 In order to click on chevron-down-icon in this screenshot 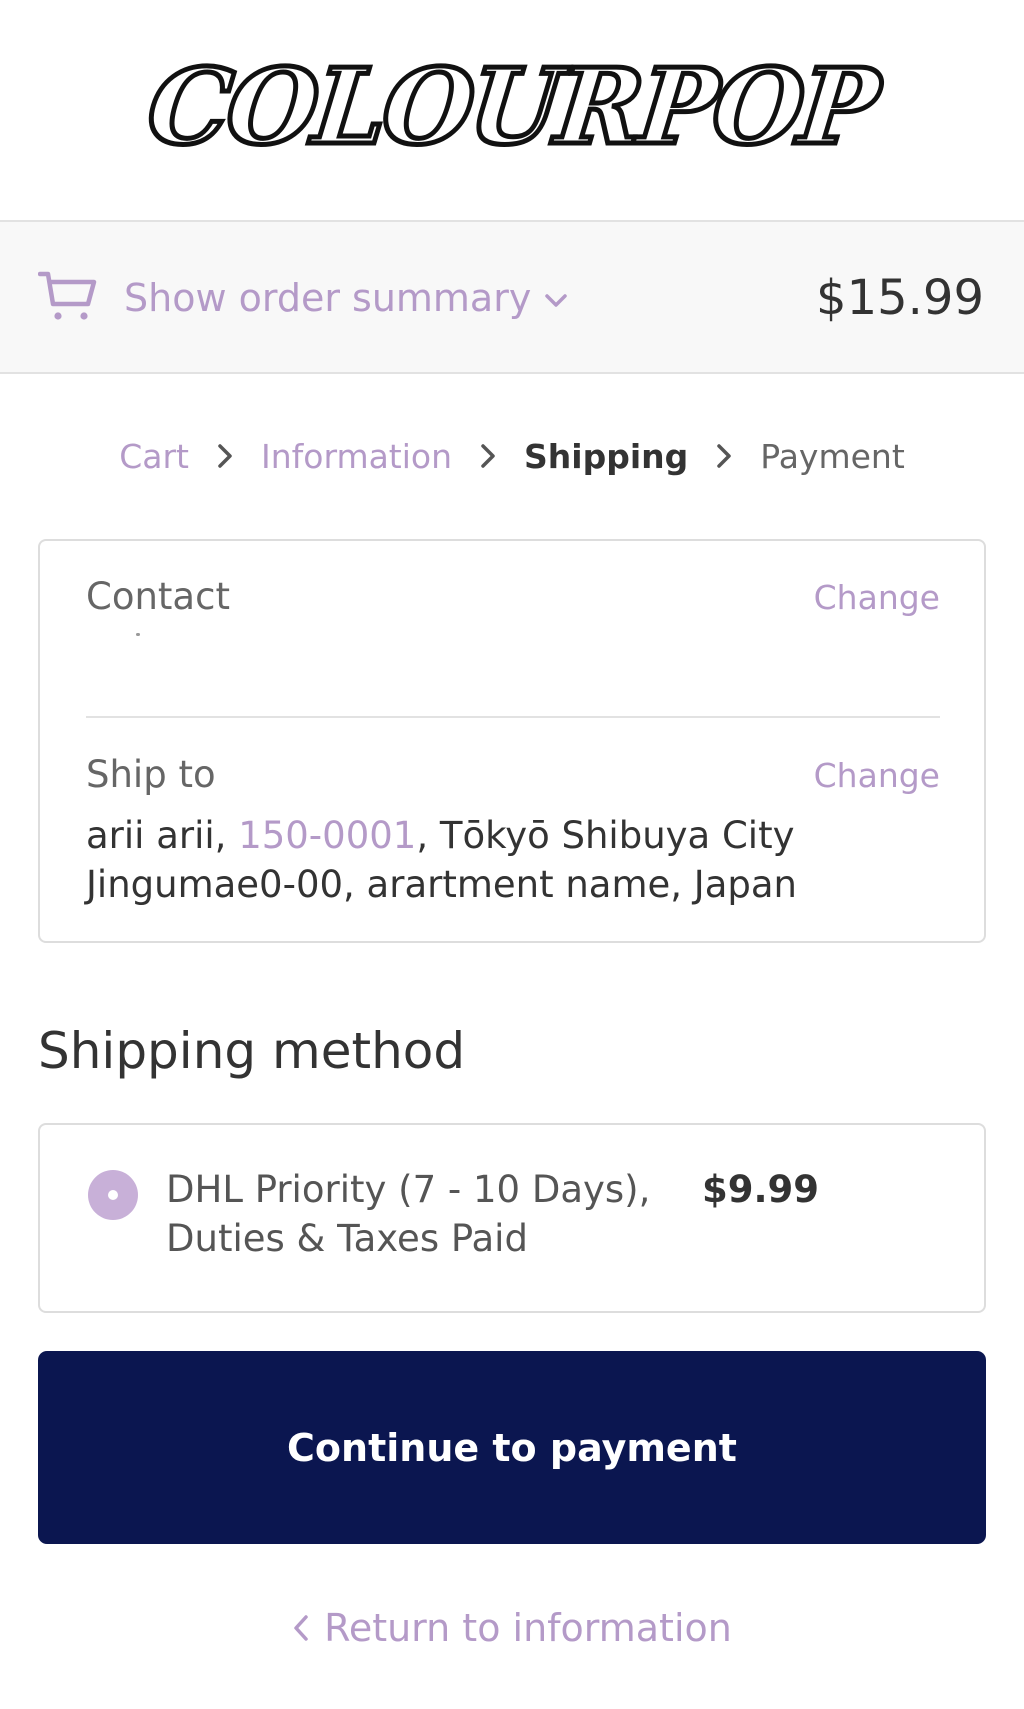, I will do `click(556, 300)`.